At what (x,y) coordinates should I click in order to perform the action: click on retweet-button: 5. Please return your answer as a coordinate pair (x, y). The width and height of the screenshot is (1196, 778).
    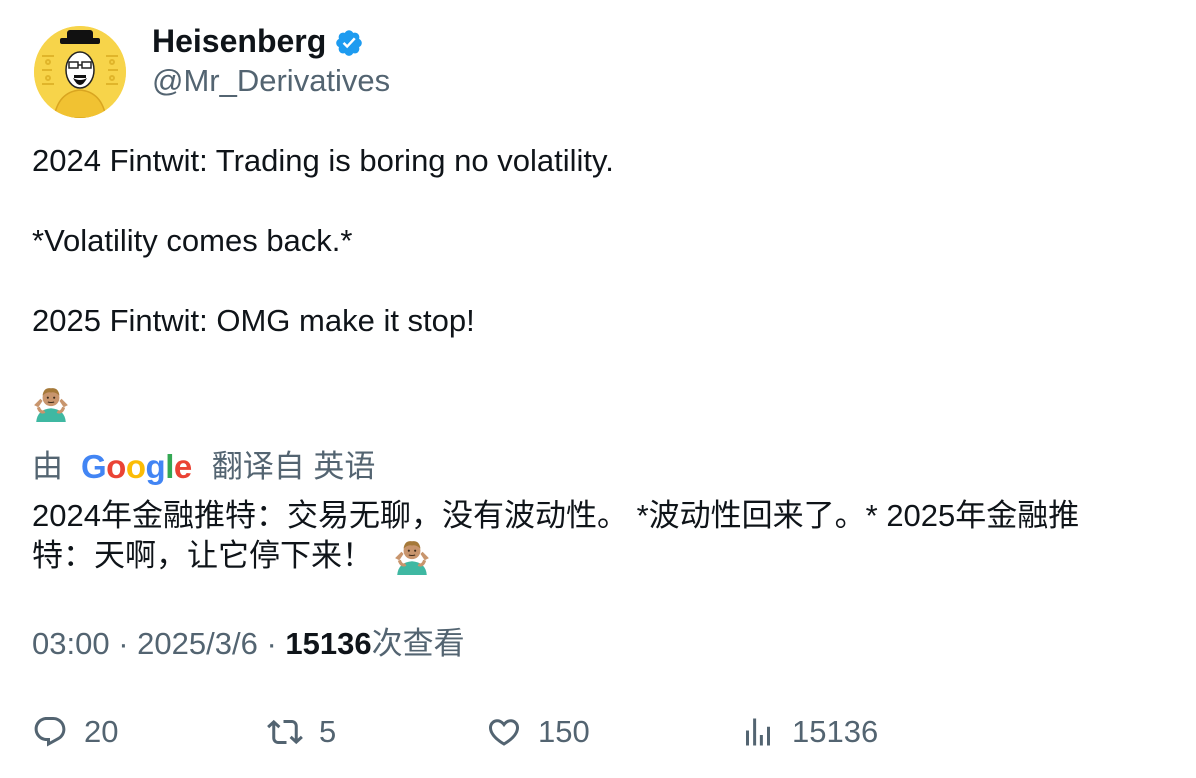
    Looking at the image, I should click on (301, 732).